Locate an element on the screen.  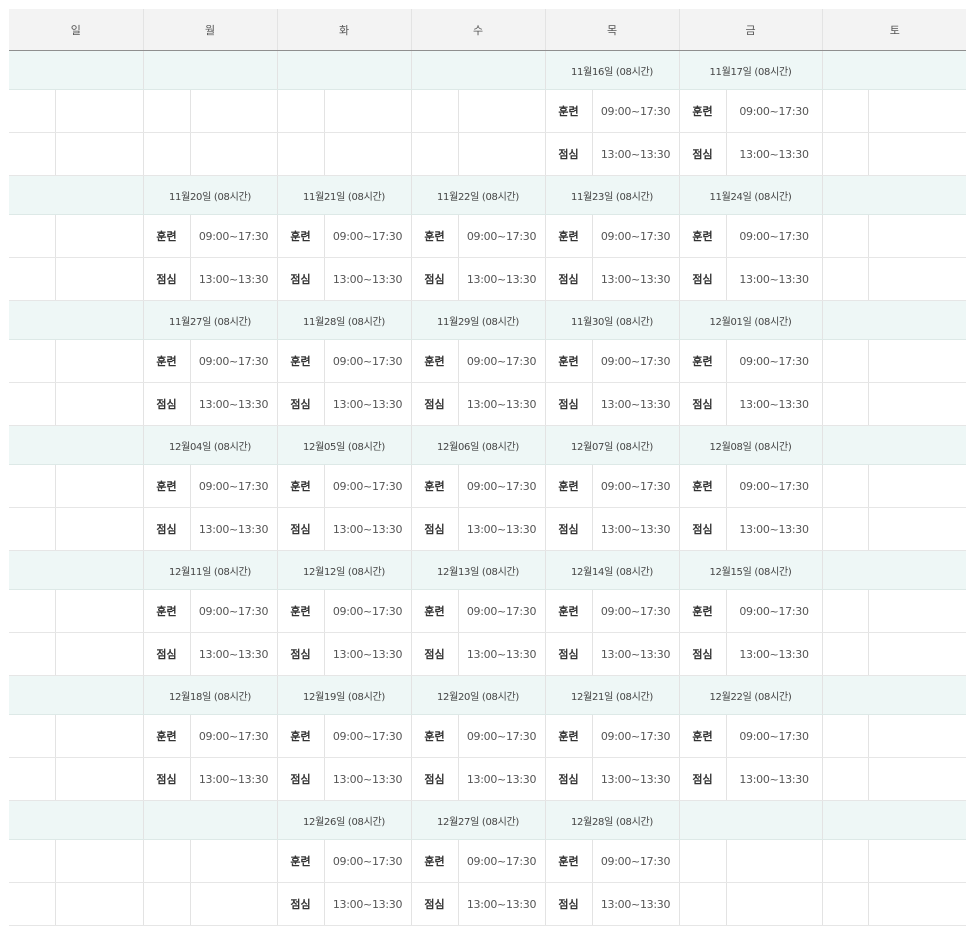
day-date-cell: 11월30일 (08시간) is located at coordinates (611, 320).